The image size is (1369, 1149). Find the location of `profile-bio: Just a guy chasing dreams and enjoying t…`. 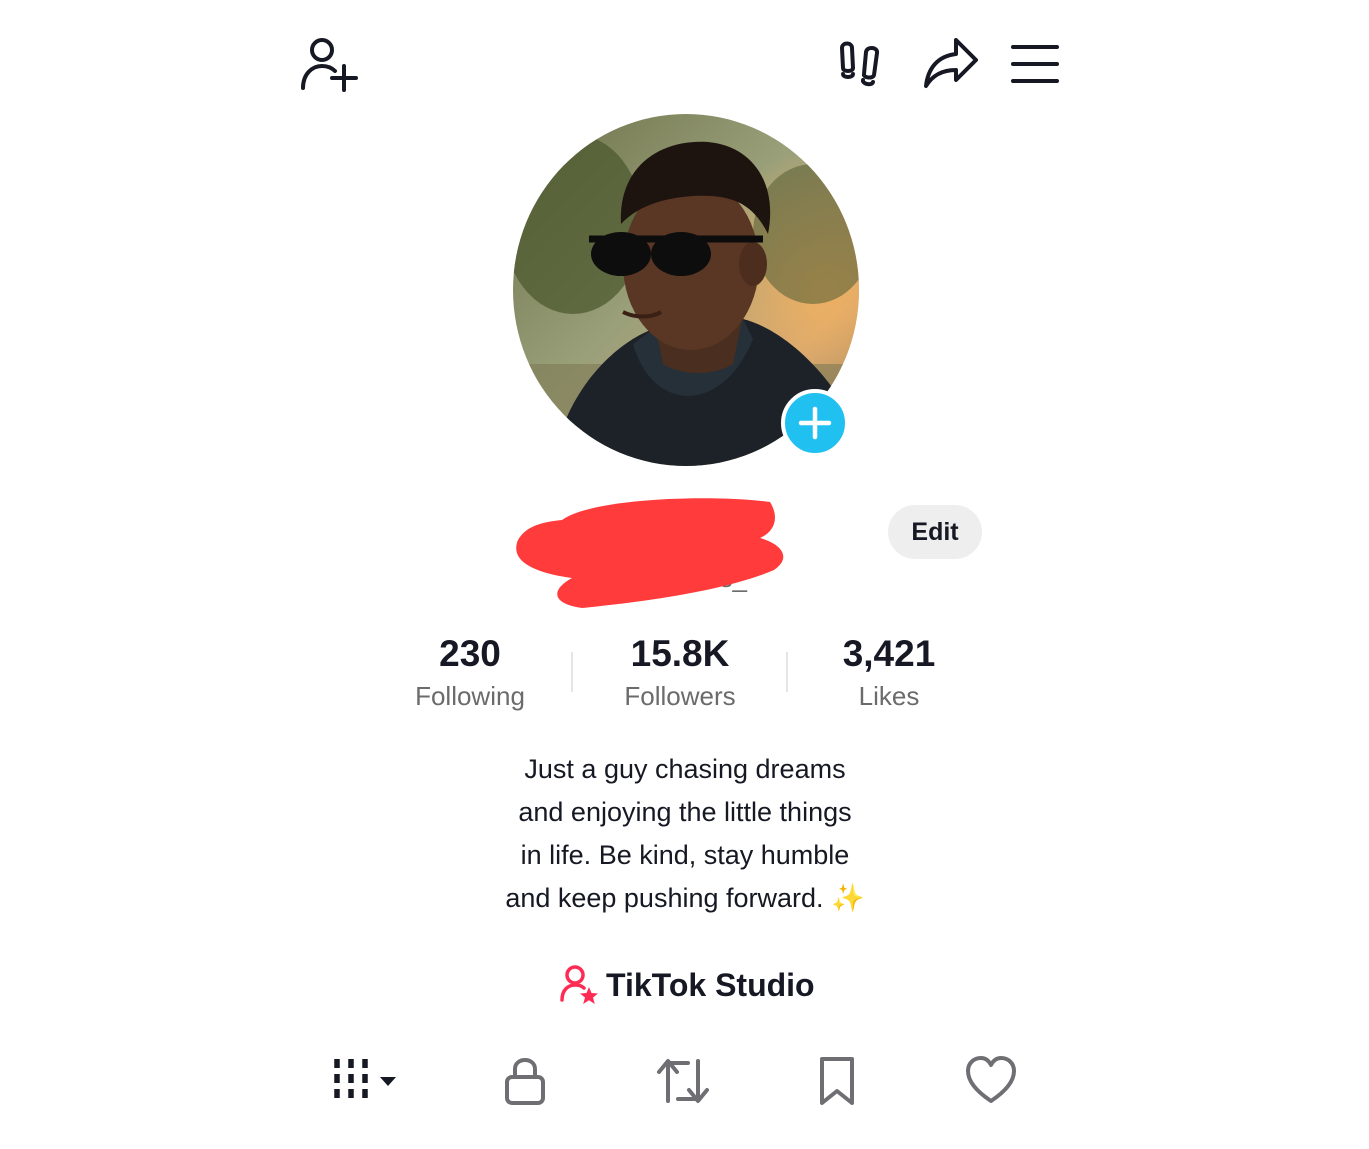

profile-bio: Just a guy chasing dreams and enjoying t… is located at coordinates (685, 834).